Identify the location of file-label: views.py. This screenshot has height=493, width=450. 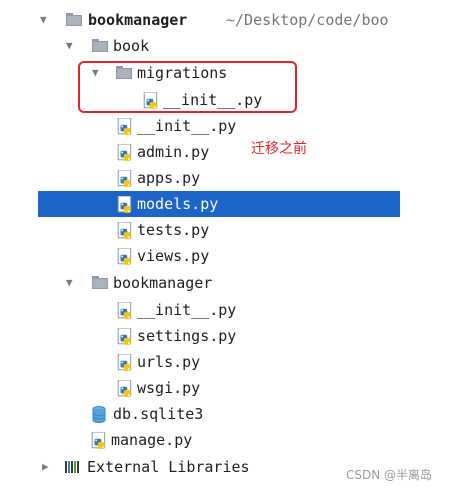
(173, 256).